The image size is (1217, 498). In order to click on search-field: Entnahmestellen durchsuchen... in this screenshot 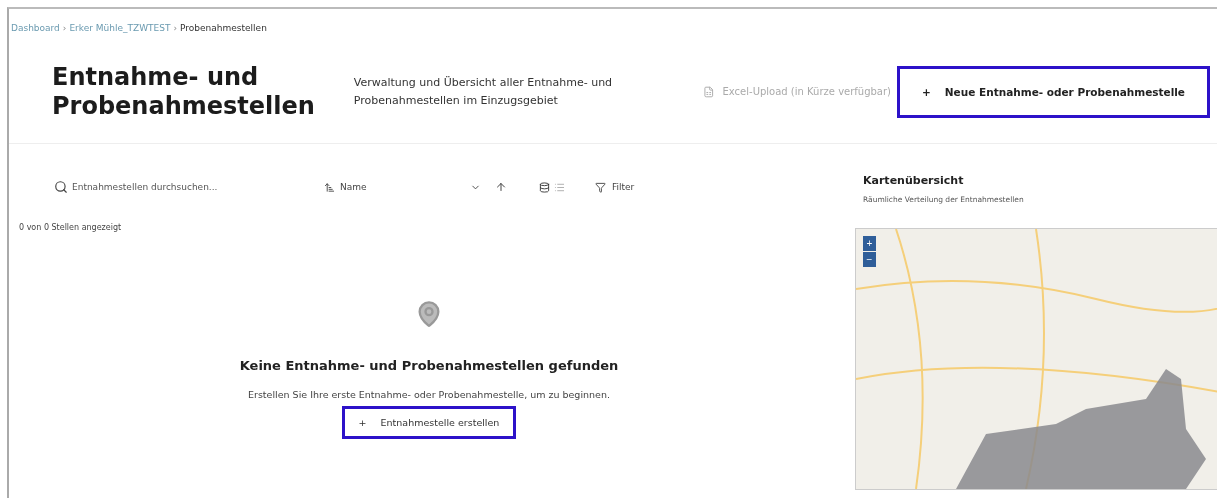, I will do `click(192, 187)`.